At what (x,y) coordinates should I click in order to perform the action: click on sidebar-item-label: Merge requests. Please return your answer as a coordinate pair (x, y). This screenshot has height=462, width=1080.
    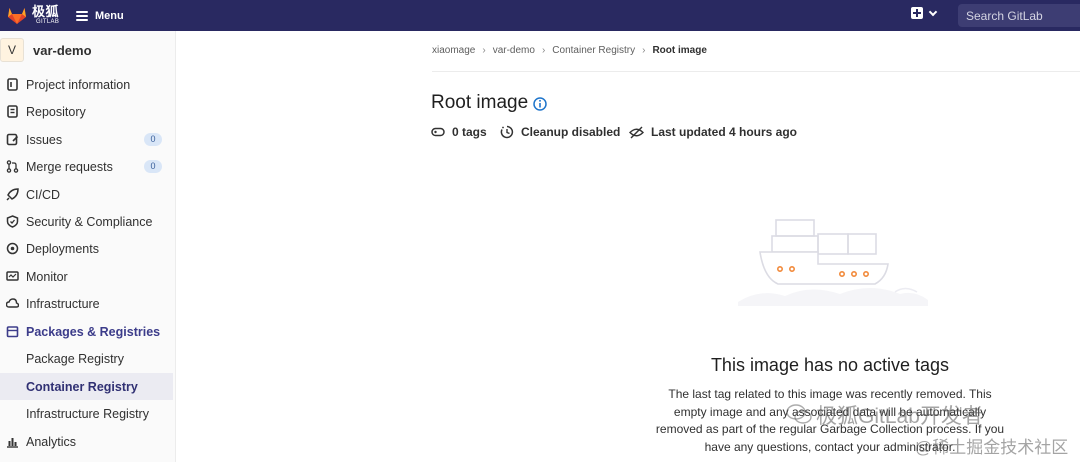
    Looking at the image, I should click on (69, 166).